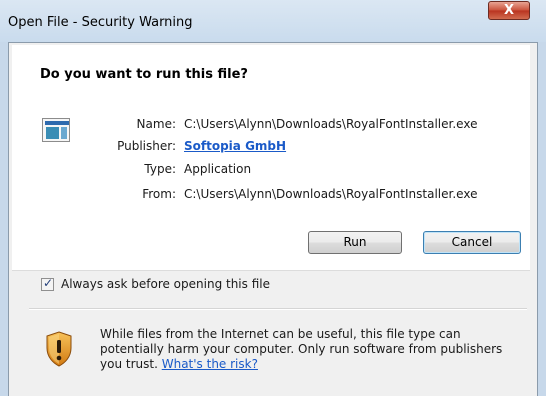 The image size is (546, 396). I want to click on close-button: X, so click(509, 10).